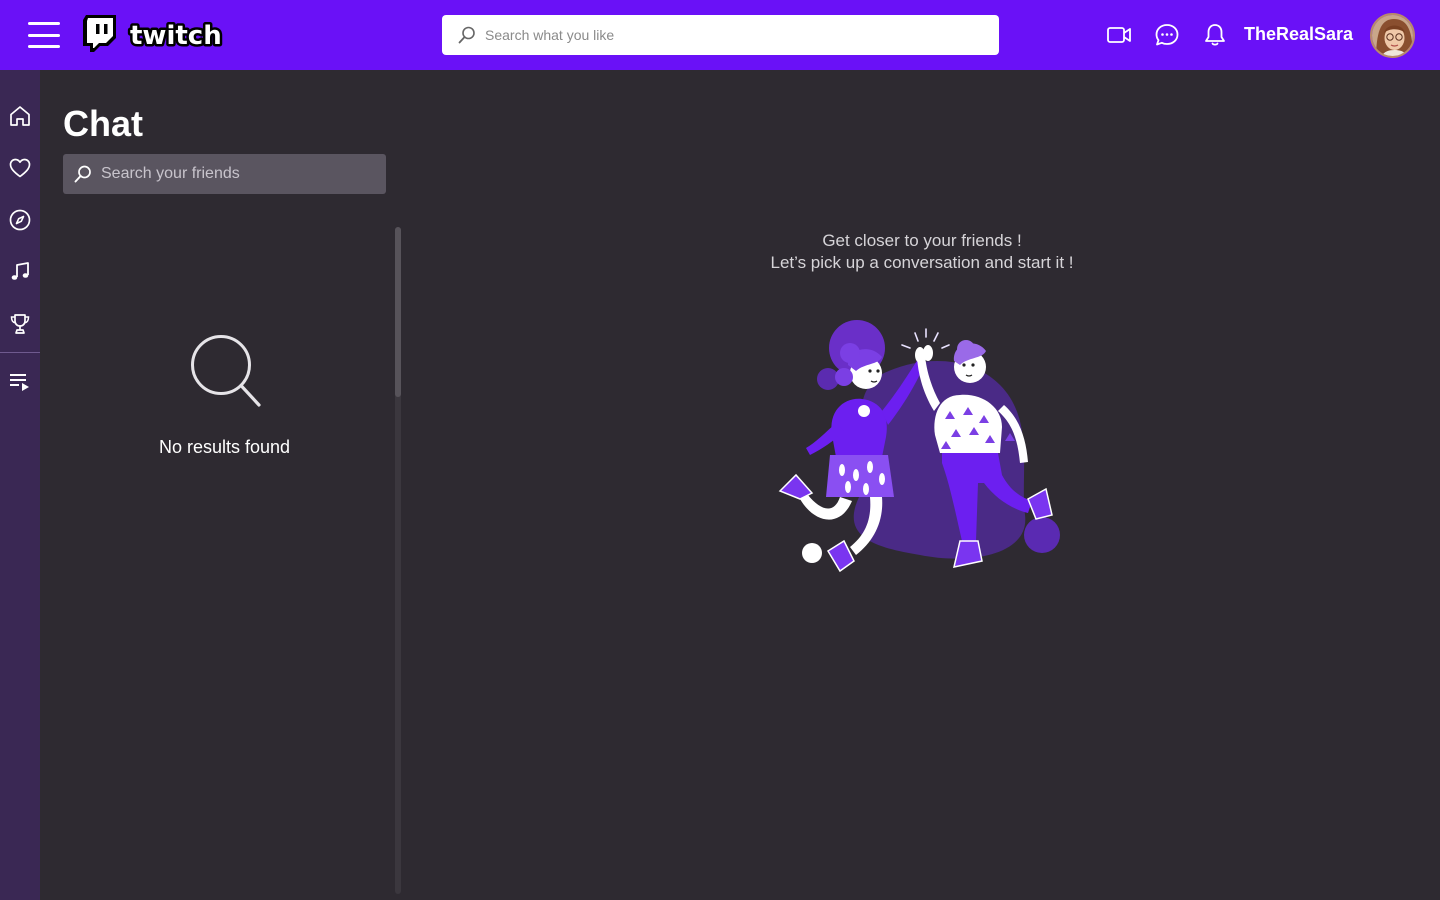 This screenshot has width=1440, height=900. I want to click on bell-icon, so click(1215, 35).